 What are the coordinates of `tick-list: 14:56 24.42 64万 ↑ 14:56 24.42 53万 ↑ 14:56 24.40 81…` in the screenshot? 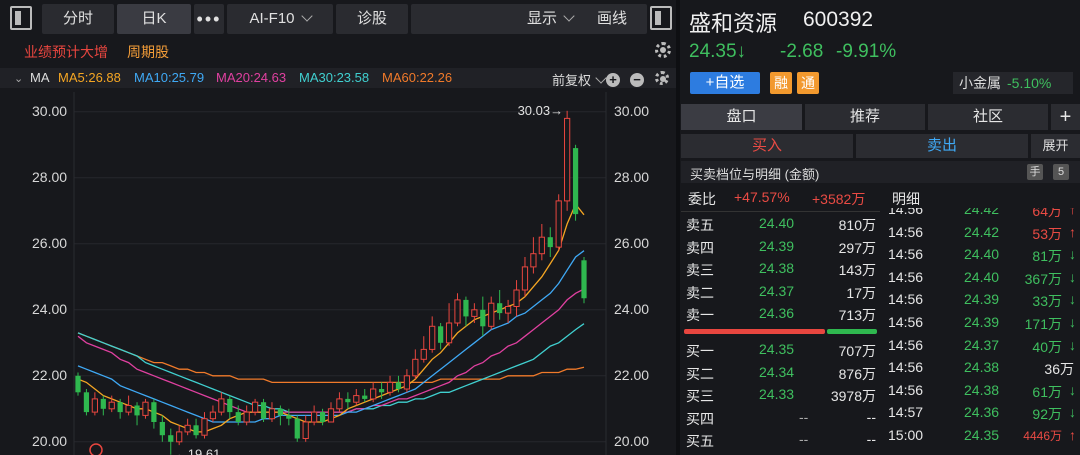 It's located at (981, 331).